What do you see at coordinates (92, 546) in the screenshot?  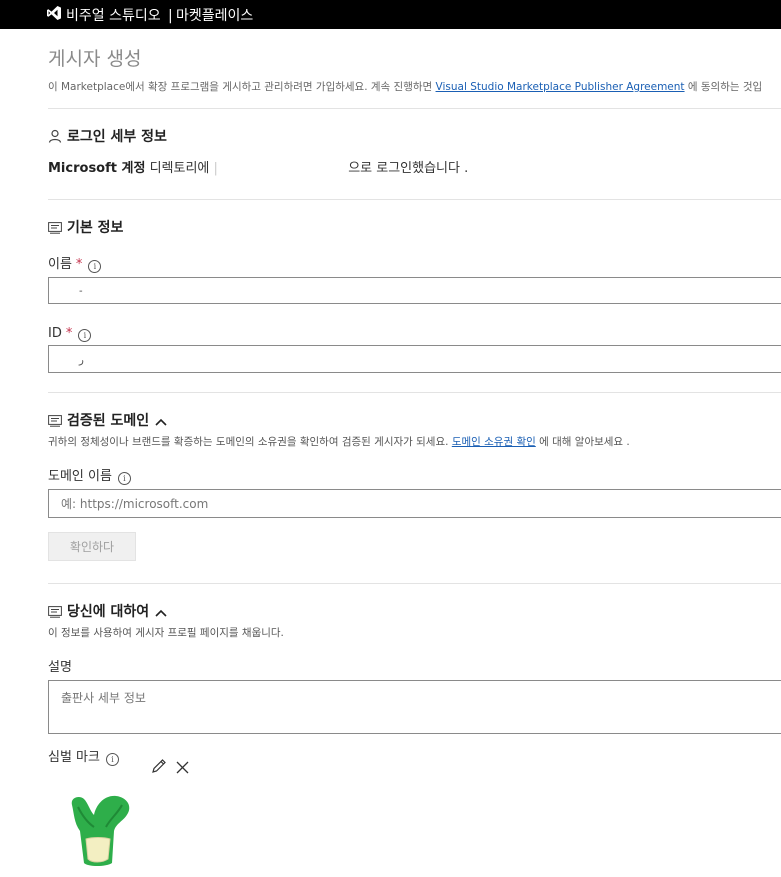 I see `verify-button: 확인하다` at bounding box center [92, 546].